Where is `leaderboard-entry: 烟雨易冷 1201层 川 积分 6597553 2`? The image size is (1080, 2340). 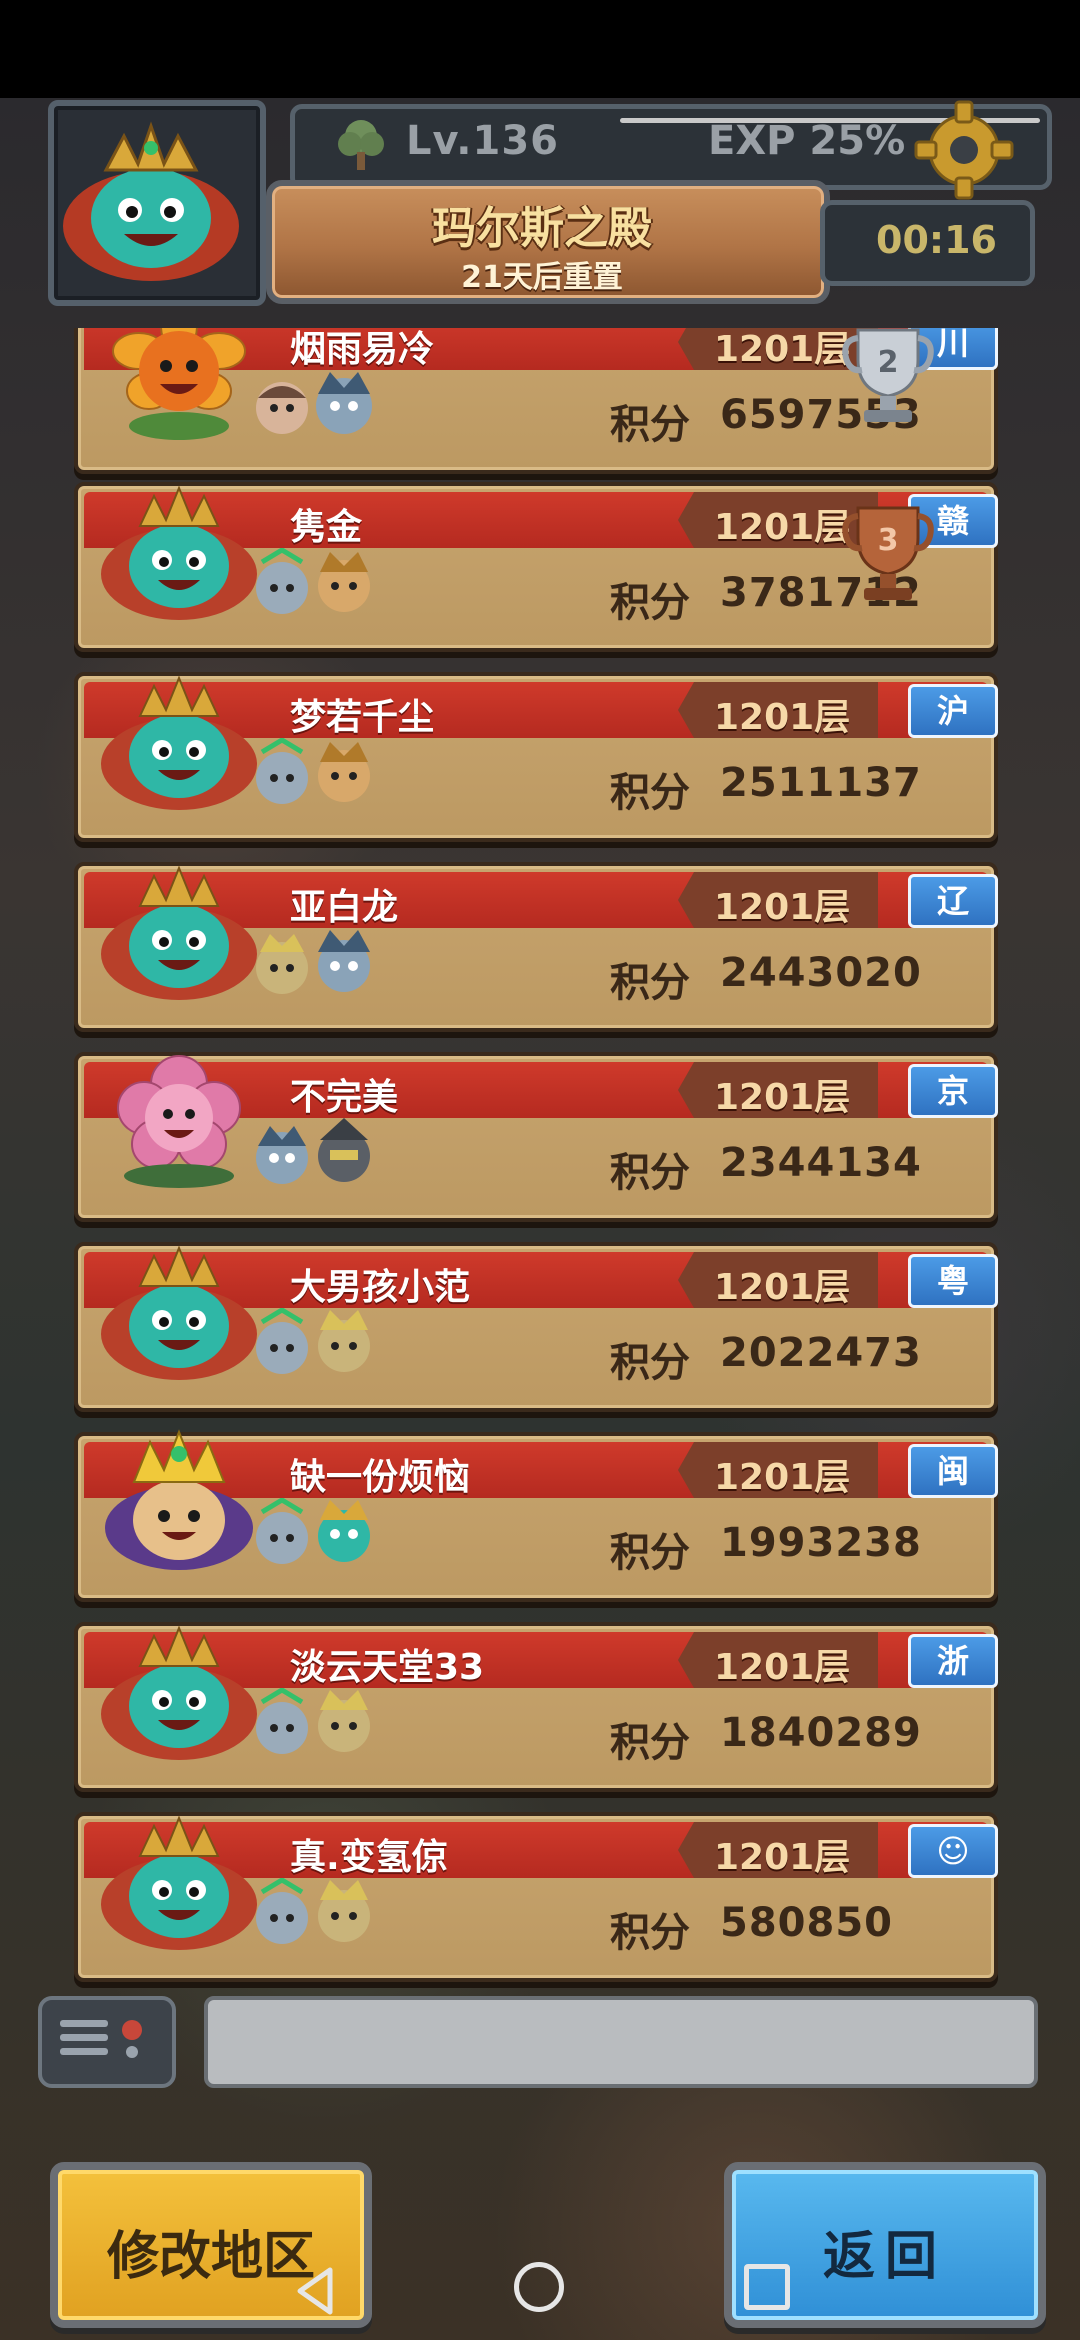 leaderboard-entry: 烟雨易冷 1201层 川 积分 6597553 2 is located at coordinates (536, 401).